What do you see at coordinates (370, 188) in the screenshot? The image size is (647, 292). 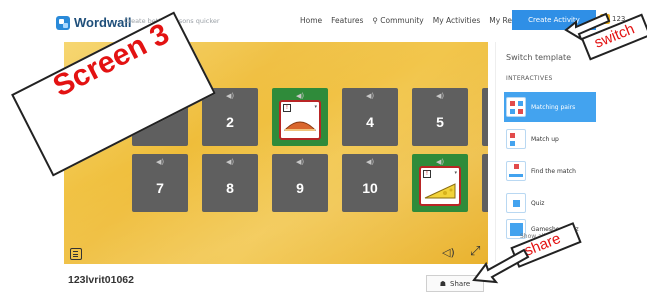 I see `tile-number: 10` at bounding box center [370, 188].